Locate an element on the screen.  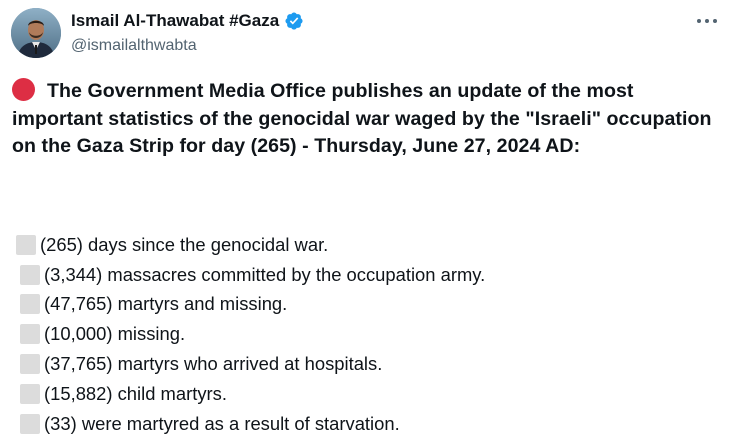
list-item: (15,882) child martyrs. is located at coordinates (366, 394).